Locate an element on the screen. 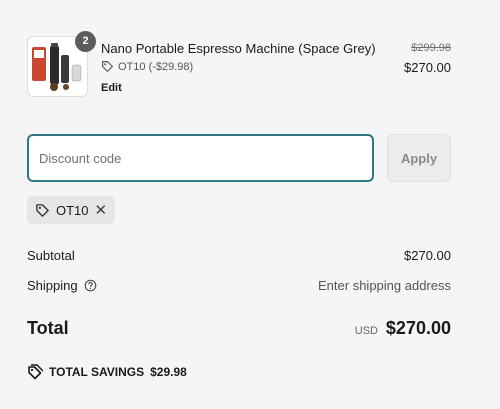  total-amount-group: USD $270.00 is located at coordinates (403, 328).